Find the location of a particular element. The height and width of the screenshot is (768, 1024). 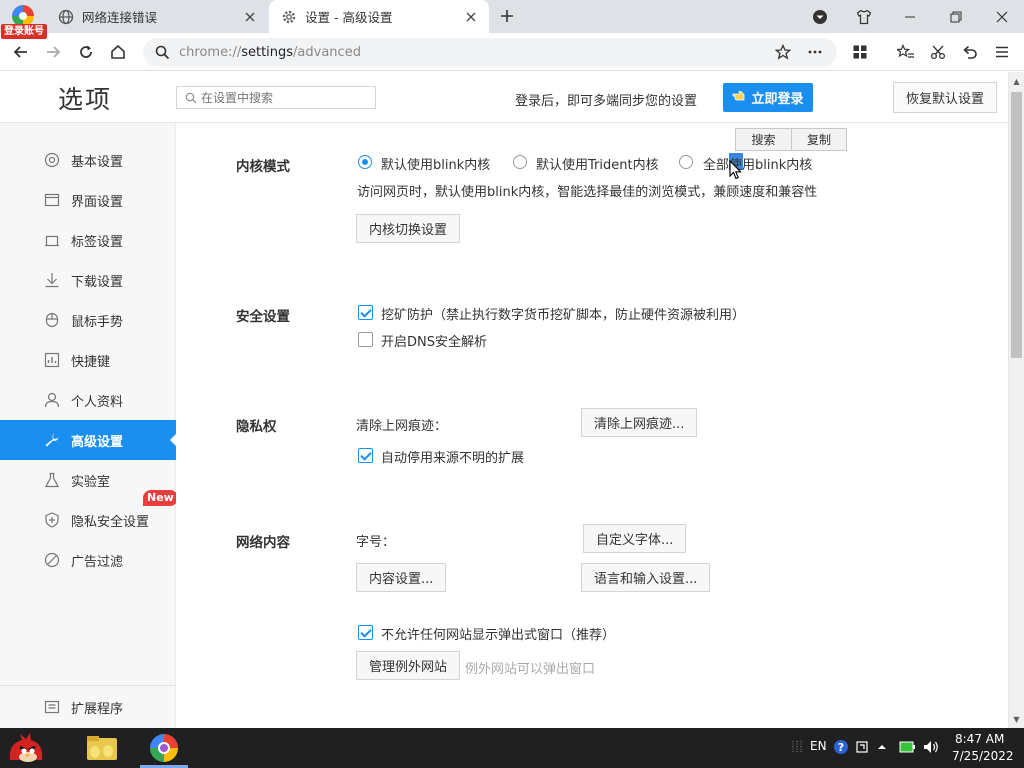

help-question-icon: ? is located at coordinates (841, 747).